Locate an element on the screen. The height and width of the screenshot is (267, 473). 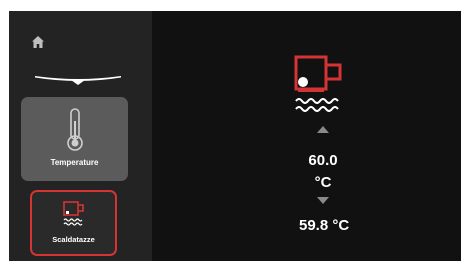
sidebar-item-label: Scaldatazze is located at coordinates (73, 239).